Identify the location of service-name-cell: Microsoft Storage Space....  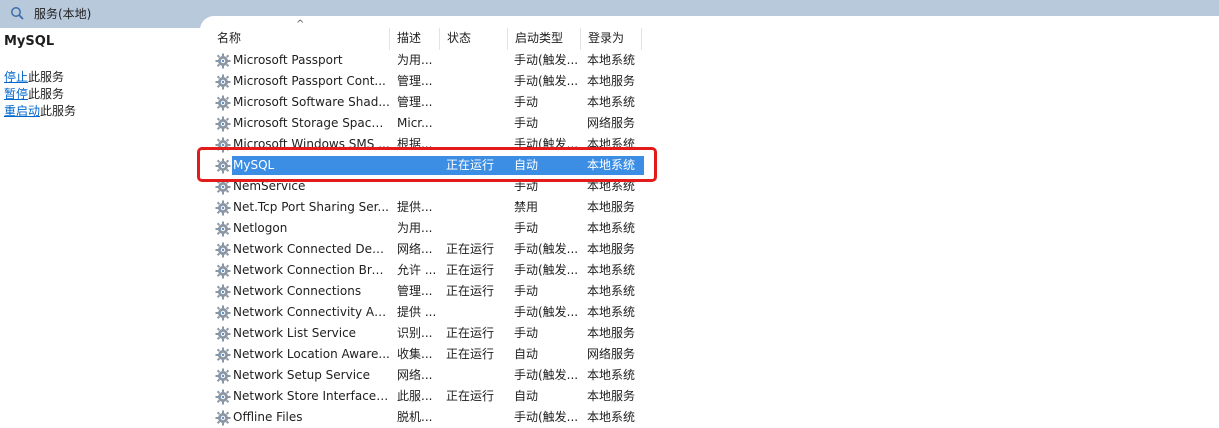
(311, 123).